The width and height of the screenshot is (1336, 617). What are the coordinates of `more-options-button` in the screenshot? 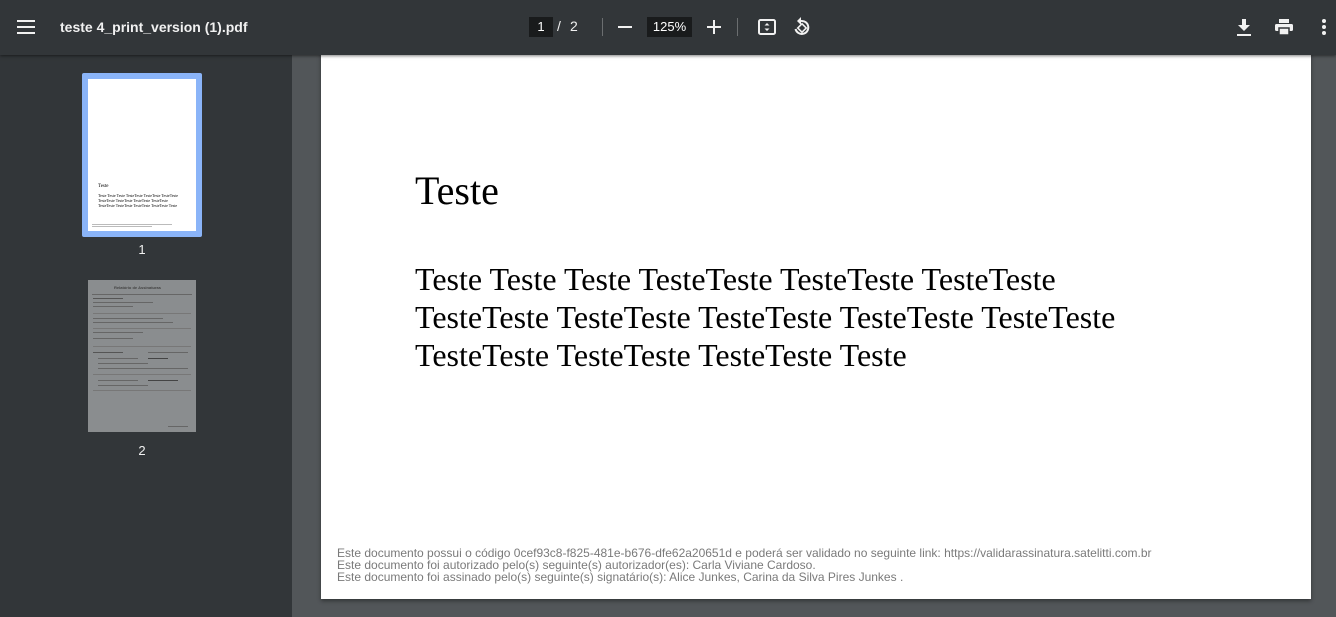 It's located at (1323, 27).